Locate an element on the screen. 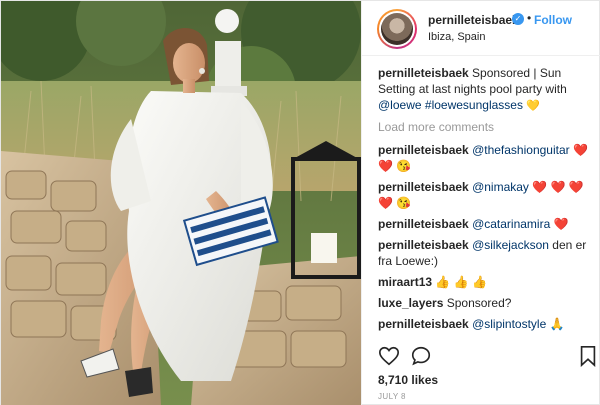 This screenshot has height=405, width=600. caption-hashtag: #loewesunglasses is located at coordinates (474, 105).